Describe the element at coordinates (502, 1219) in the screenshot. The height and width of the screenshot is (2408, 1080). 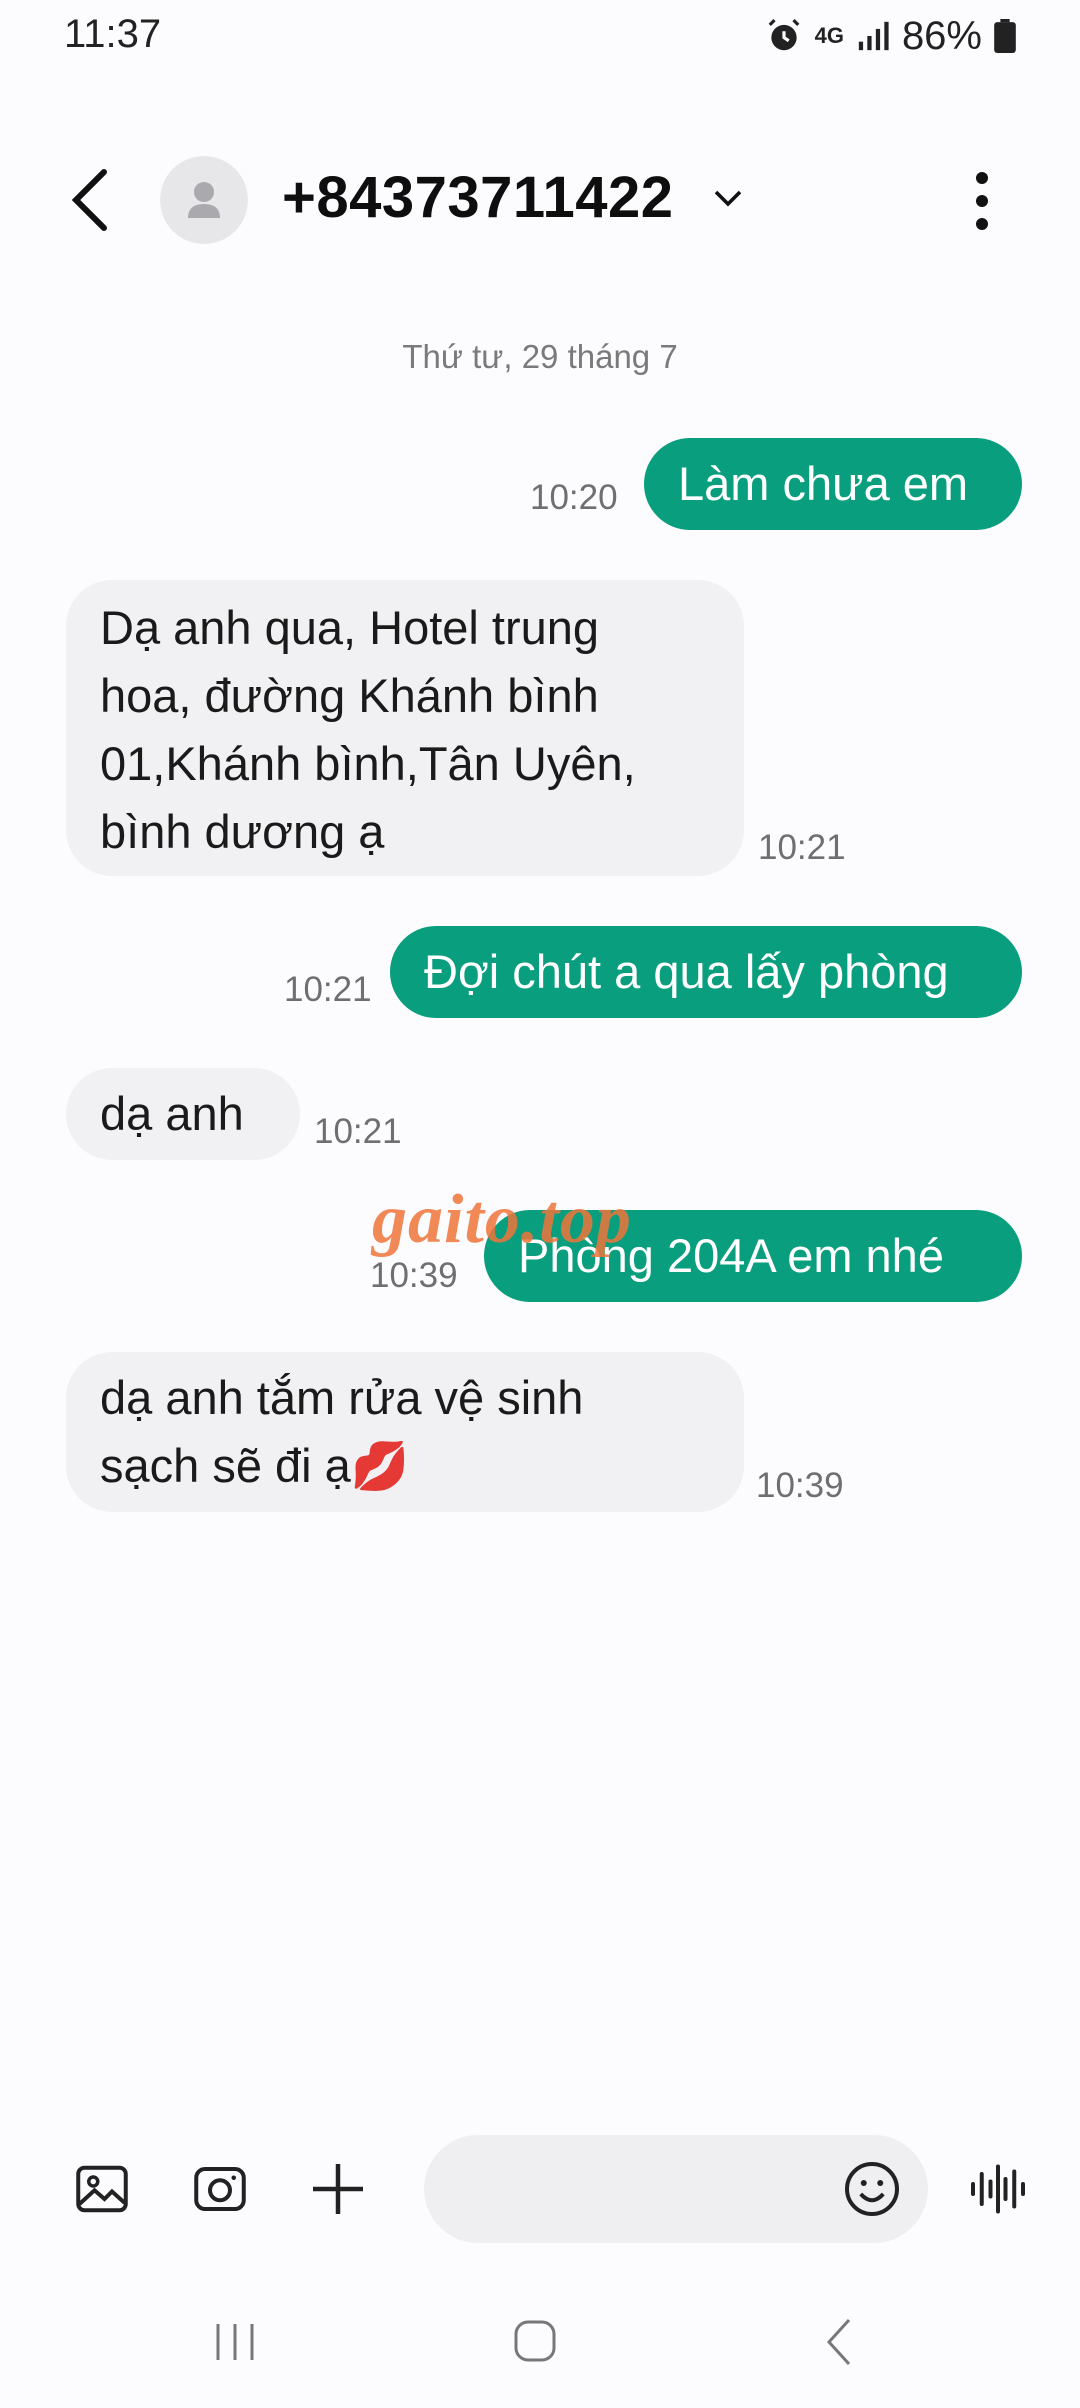
I see `watermark: gaito.top` at that location.